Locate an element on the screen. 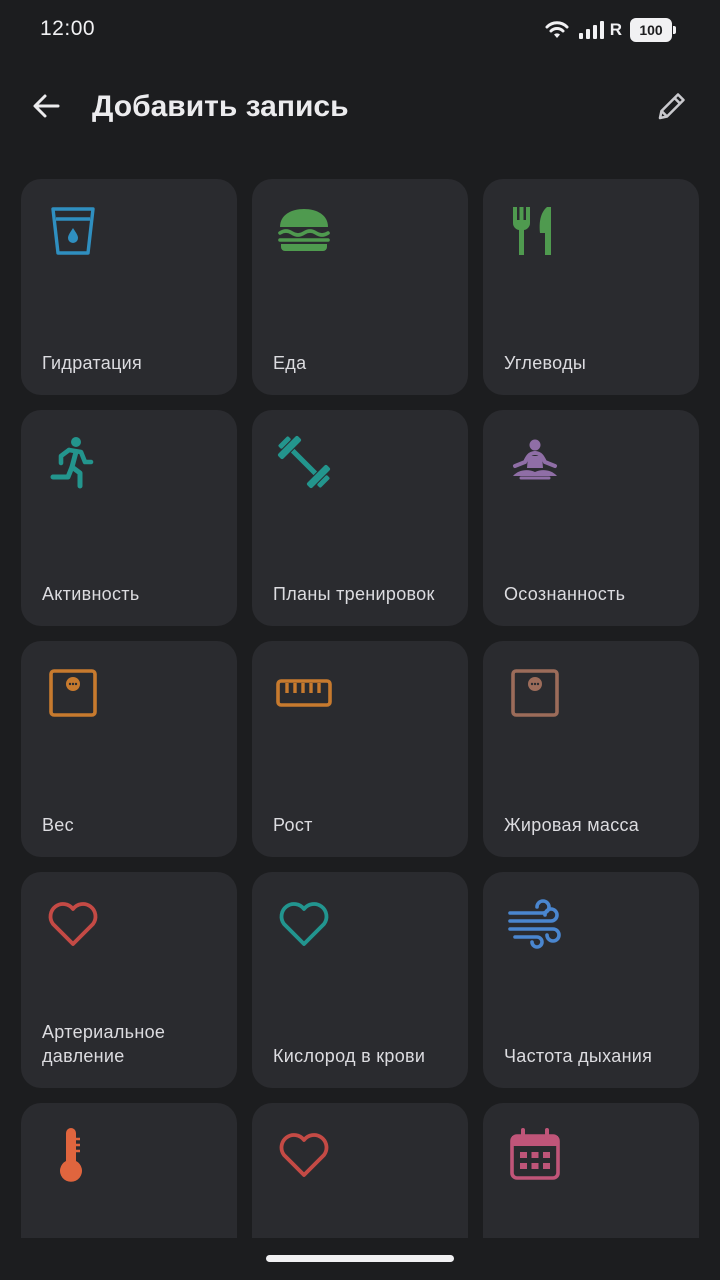 The width and height of the screenshot is (720, 1280). calendar-icon is located at coordinates (535, 1155).